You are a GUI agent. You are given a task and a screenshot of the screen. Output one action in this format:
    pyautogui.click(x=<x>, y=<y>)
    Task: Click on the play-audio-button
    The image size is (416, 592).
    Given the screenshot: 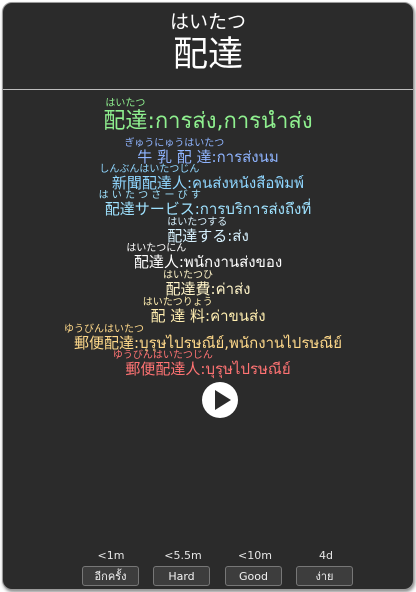 What is the action you would take?
    pyautogui.click(x=220, y=400)
    